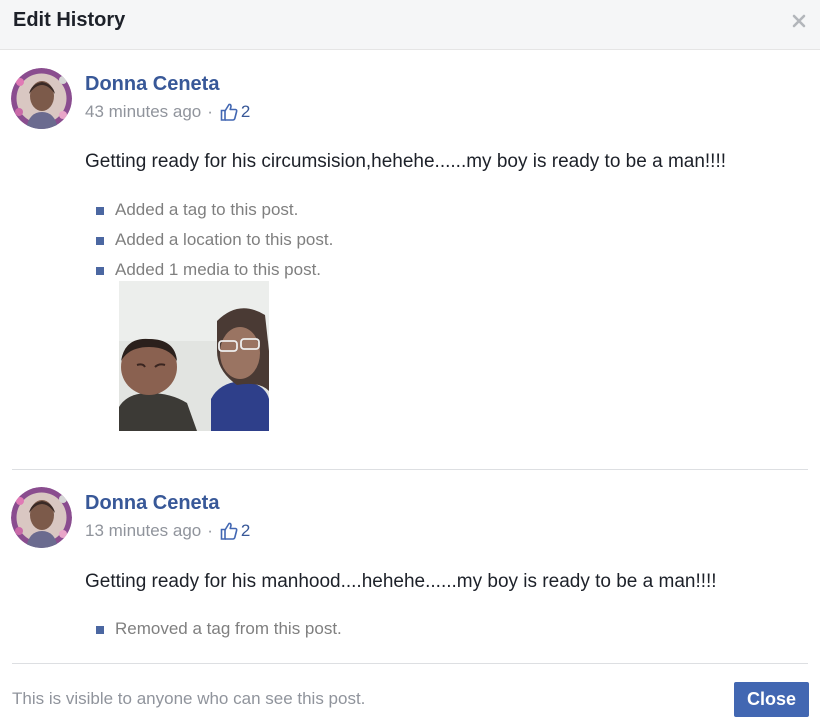 The width and height of the screenshot is (820, 726). Describe the element at coordinates (143, 112) in the screenshot. I see `timestamp: 43 minutes ago` at that location.